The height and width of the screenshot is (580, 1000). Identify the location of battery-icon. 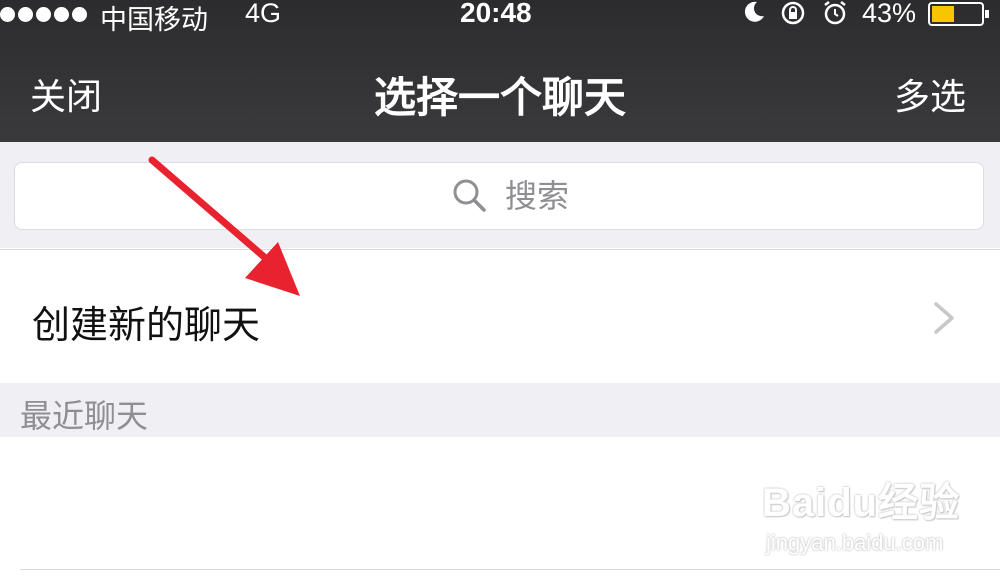
(958, 14).